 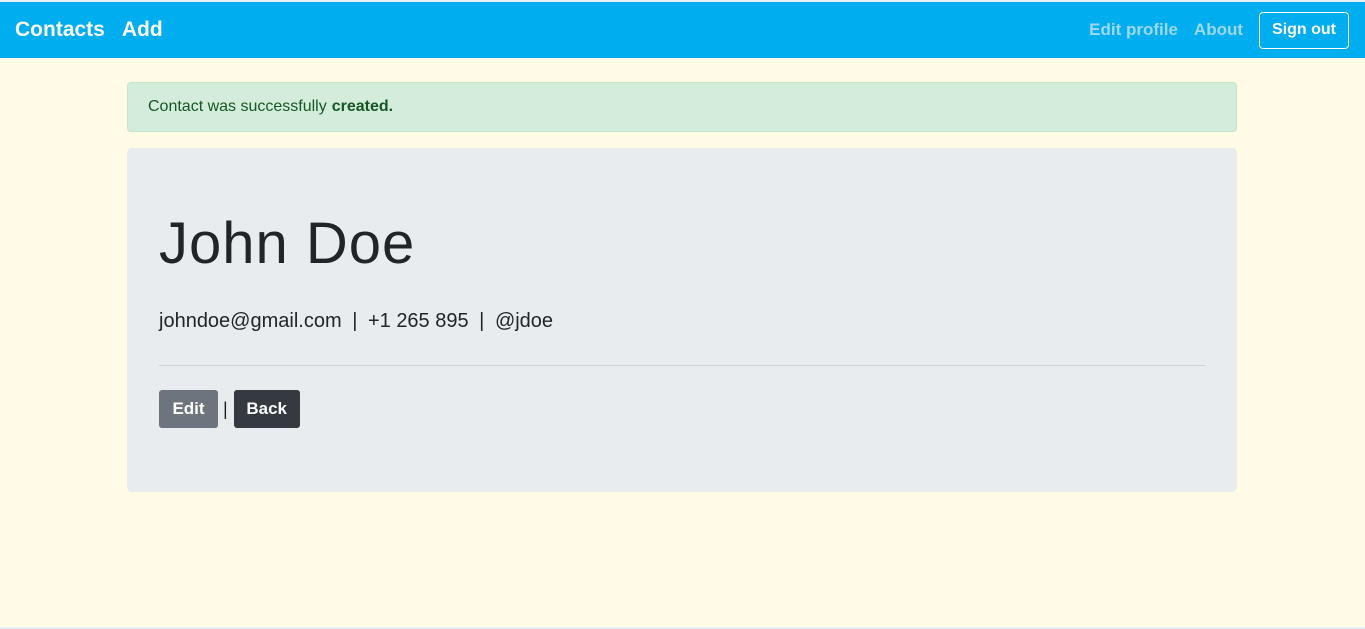 What do you see at coordinates (362, 106) in the screenshot?
I see `alert-emphasis: created.` at bounding box center [362, 106].